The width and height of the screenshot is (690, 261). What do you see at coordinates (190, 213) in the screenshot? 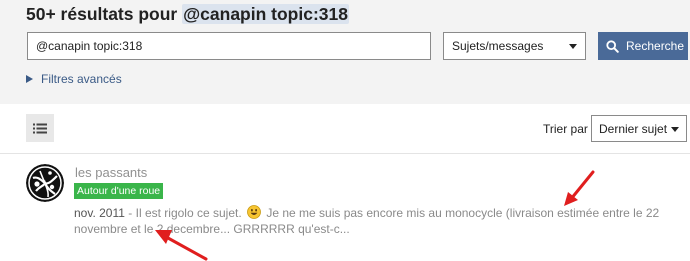
I see `excerpt-text-start: Il est rigolo ce sujet.` at bounding box center [190, 213].